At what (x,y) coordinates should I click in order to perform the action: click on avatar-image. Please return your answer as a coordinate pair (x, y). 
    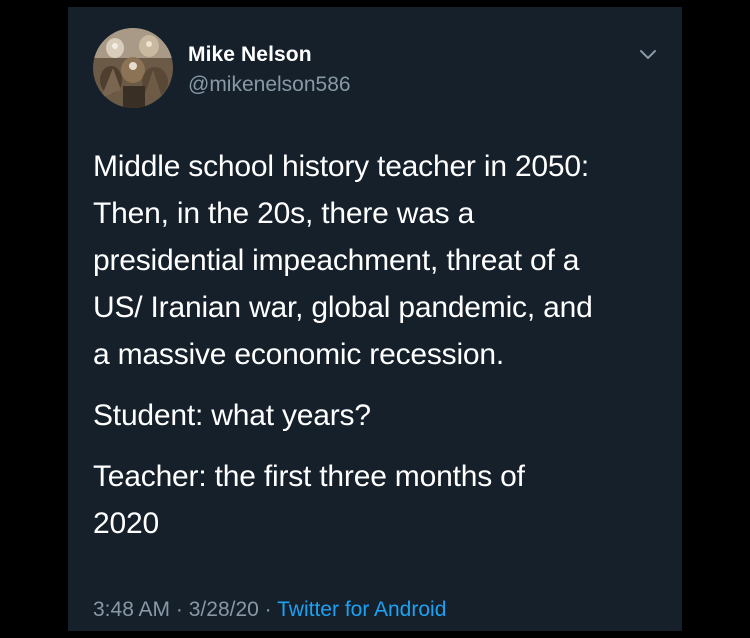
    Looking at the image, I should click on (133, 68).